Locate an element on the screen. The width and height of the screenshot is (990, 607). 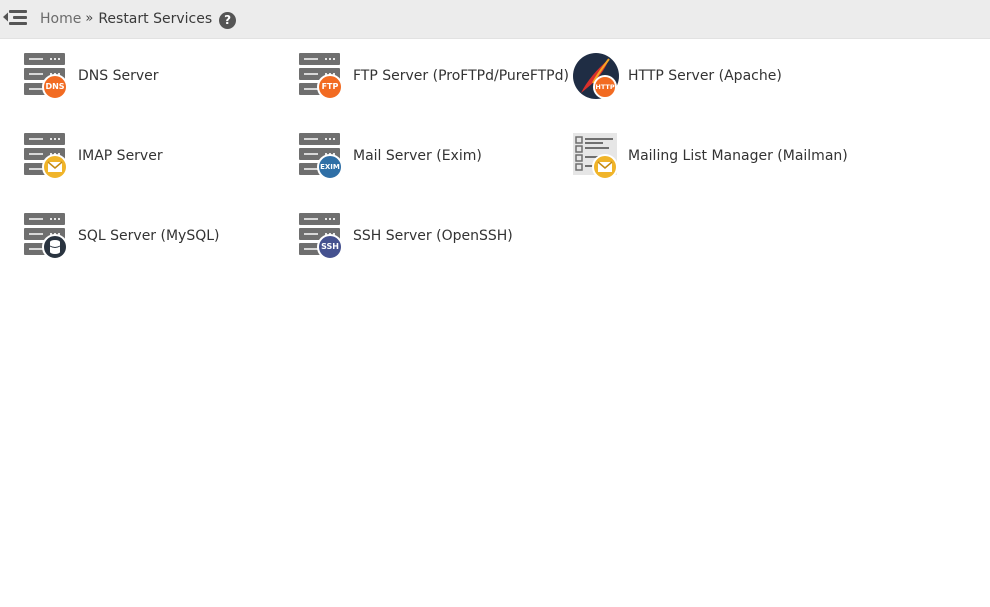
service-label: IMAP Server is located at coordinates (120, 156).